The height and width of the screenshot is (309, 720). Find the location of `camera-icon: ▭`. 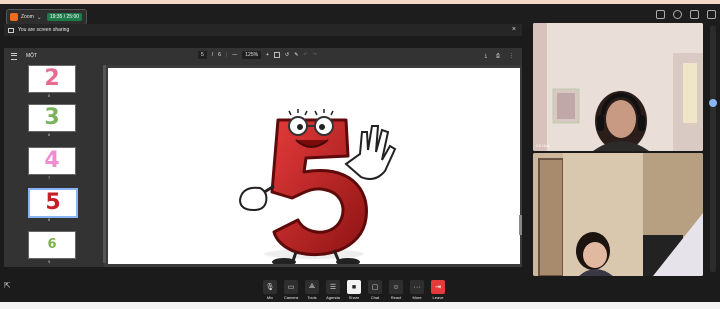

camera-icon: ▭ is located at coordinates (291, 287).